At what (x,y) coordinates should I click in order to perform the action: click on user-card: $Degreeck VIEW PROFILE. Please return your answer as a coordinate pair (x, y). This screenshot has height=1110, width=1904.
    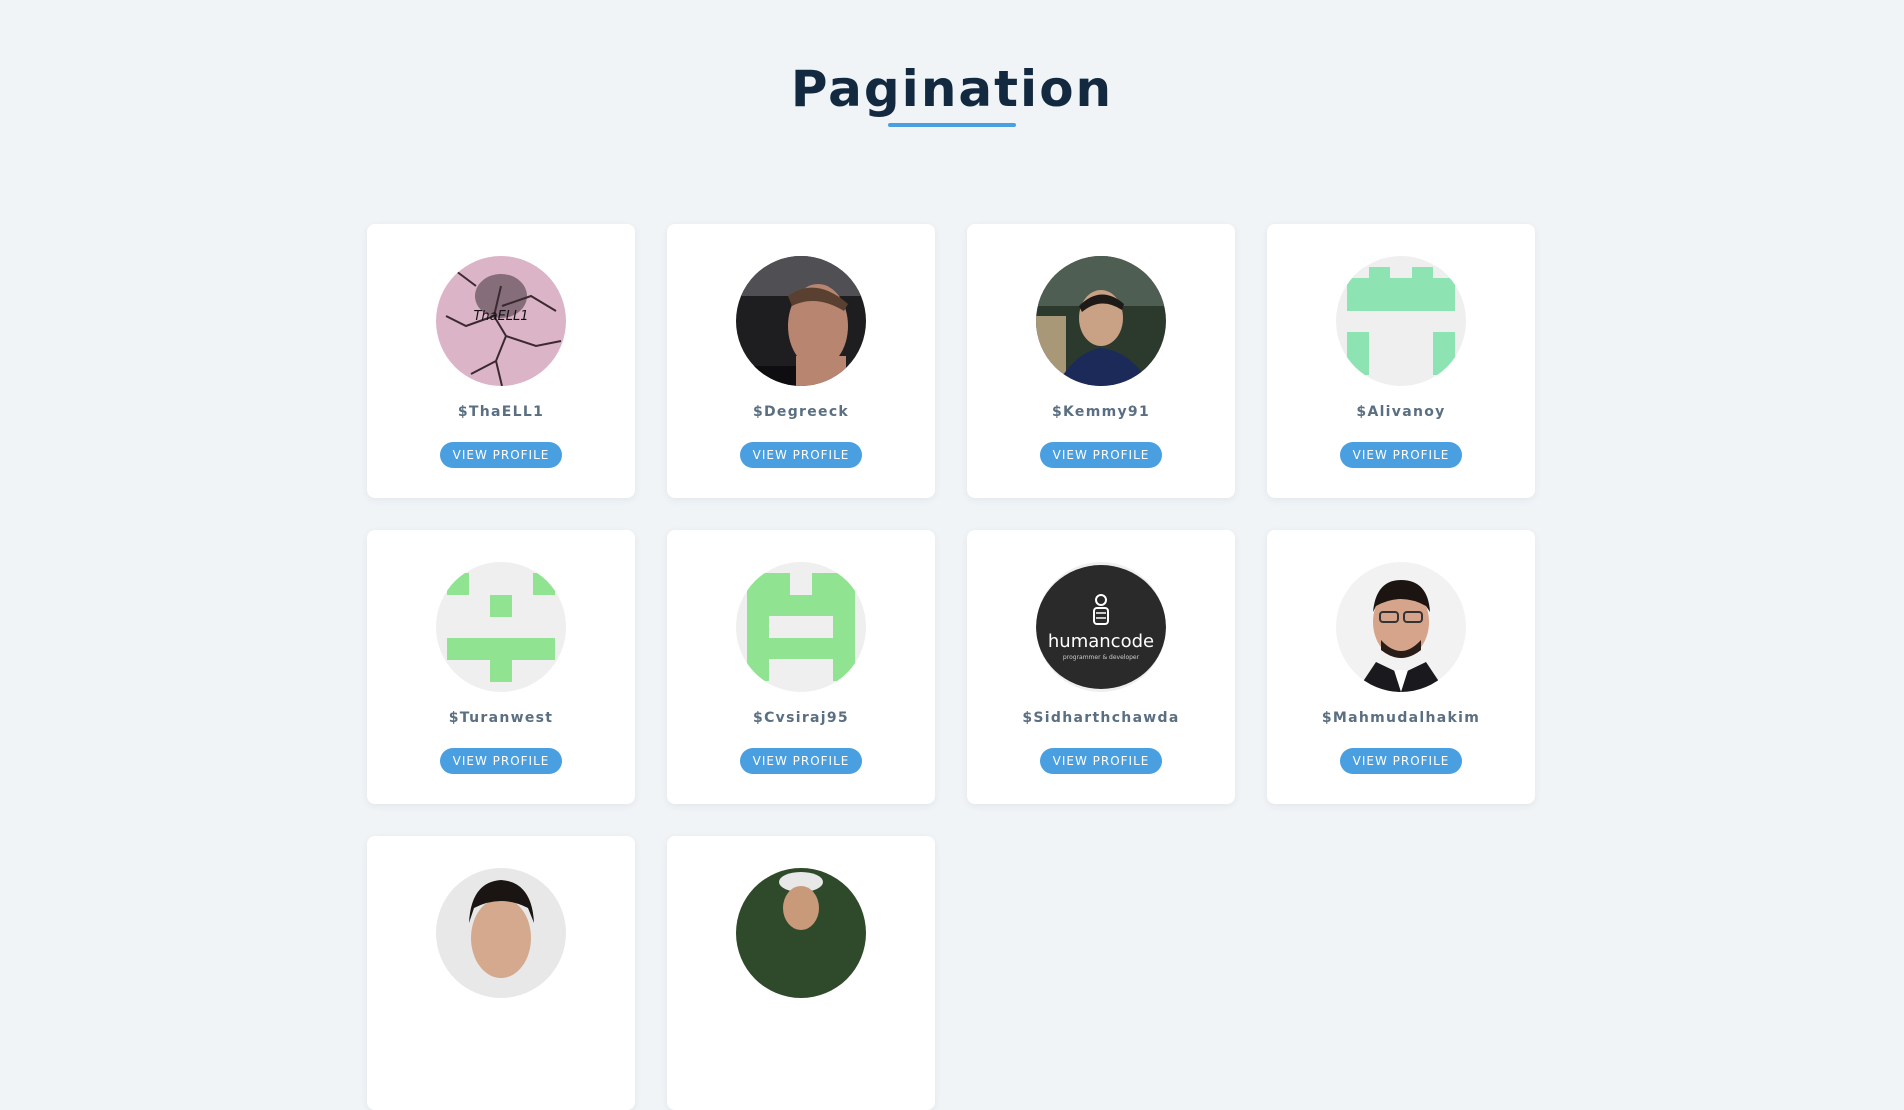
    Looking at the image, I should click on (801, 361).